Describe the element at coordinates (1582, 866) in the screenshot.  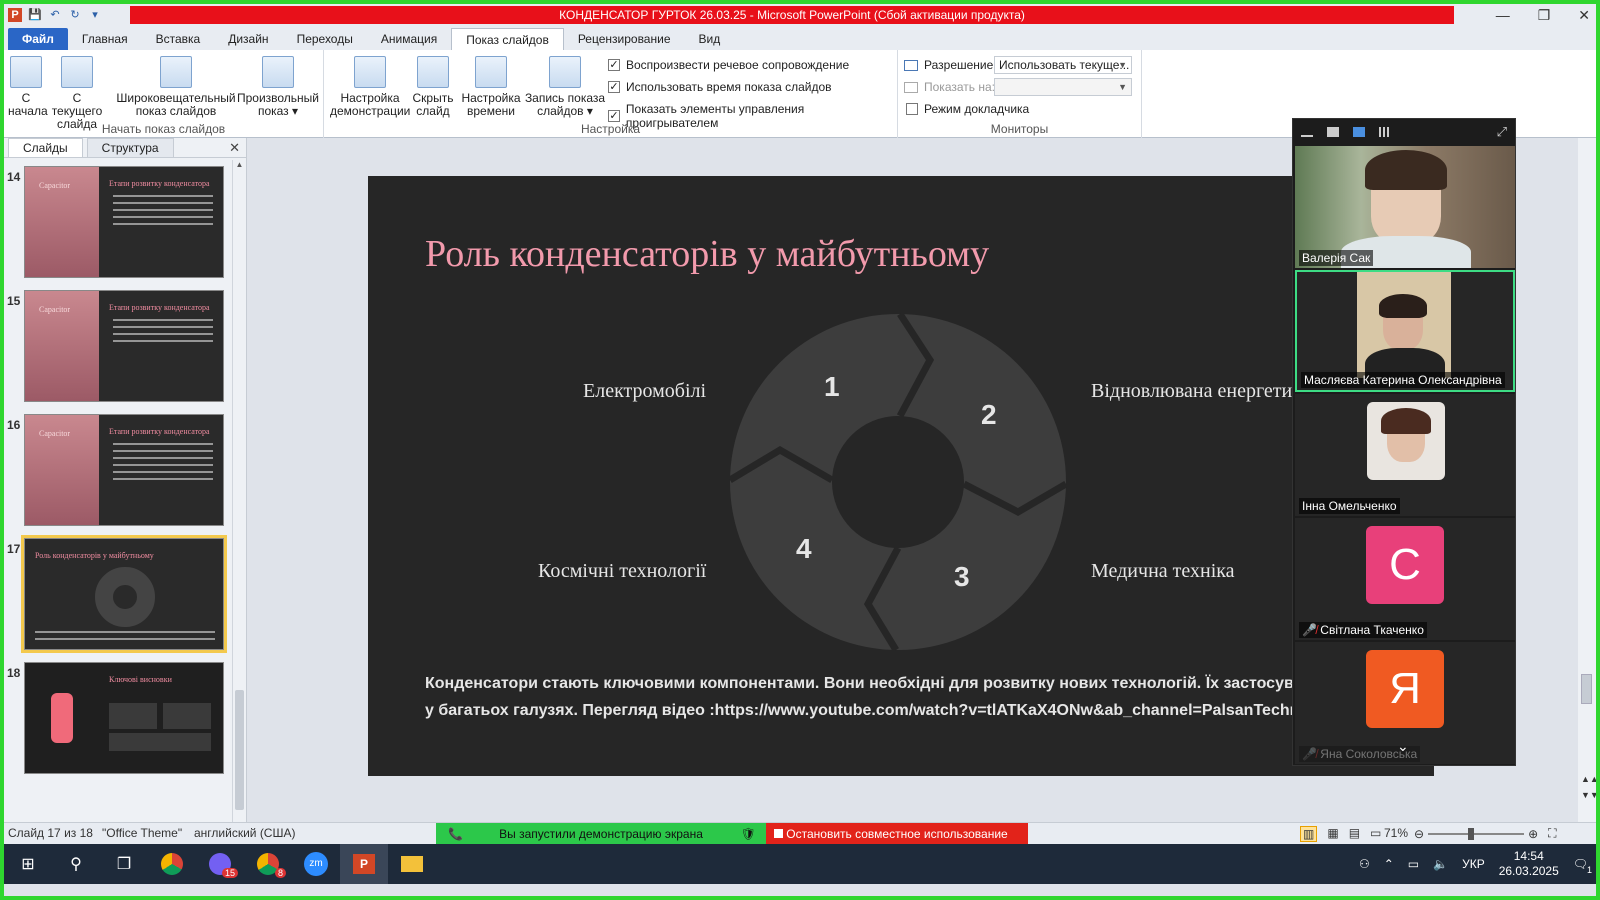
I see `notifications-icon: 🗨 1` at that location.